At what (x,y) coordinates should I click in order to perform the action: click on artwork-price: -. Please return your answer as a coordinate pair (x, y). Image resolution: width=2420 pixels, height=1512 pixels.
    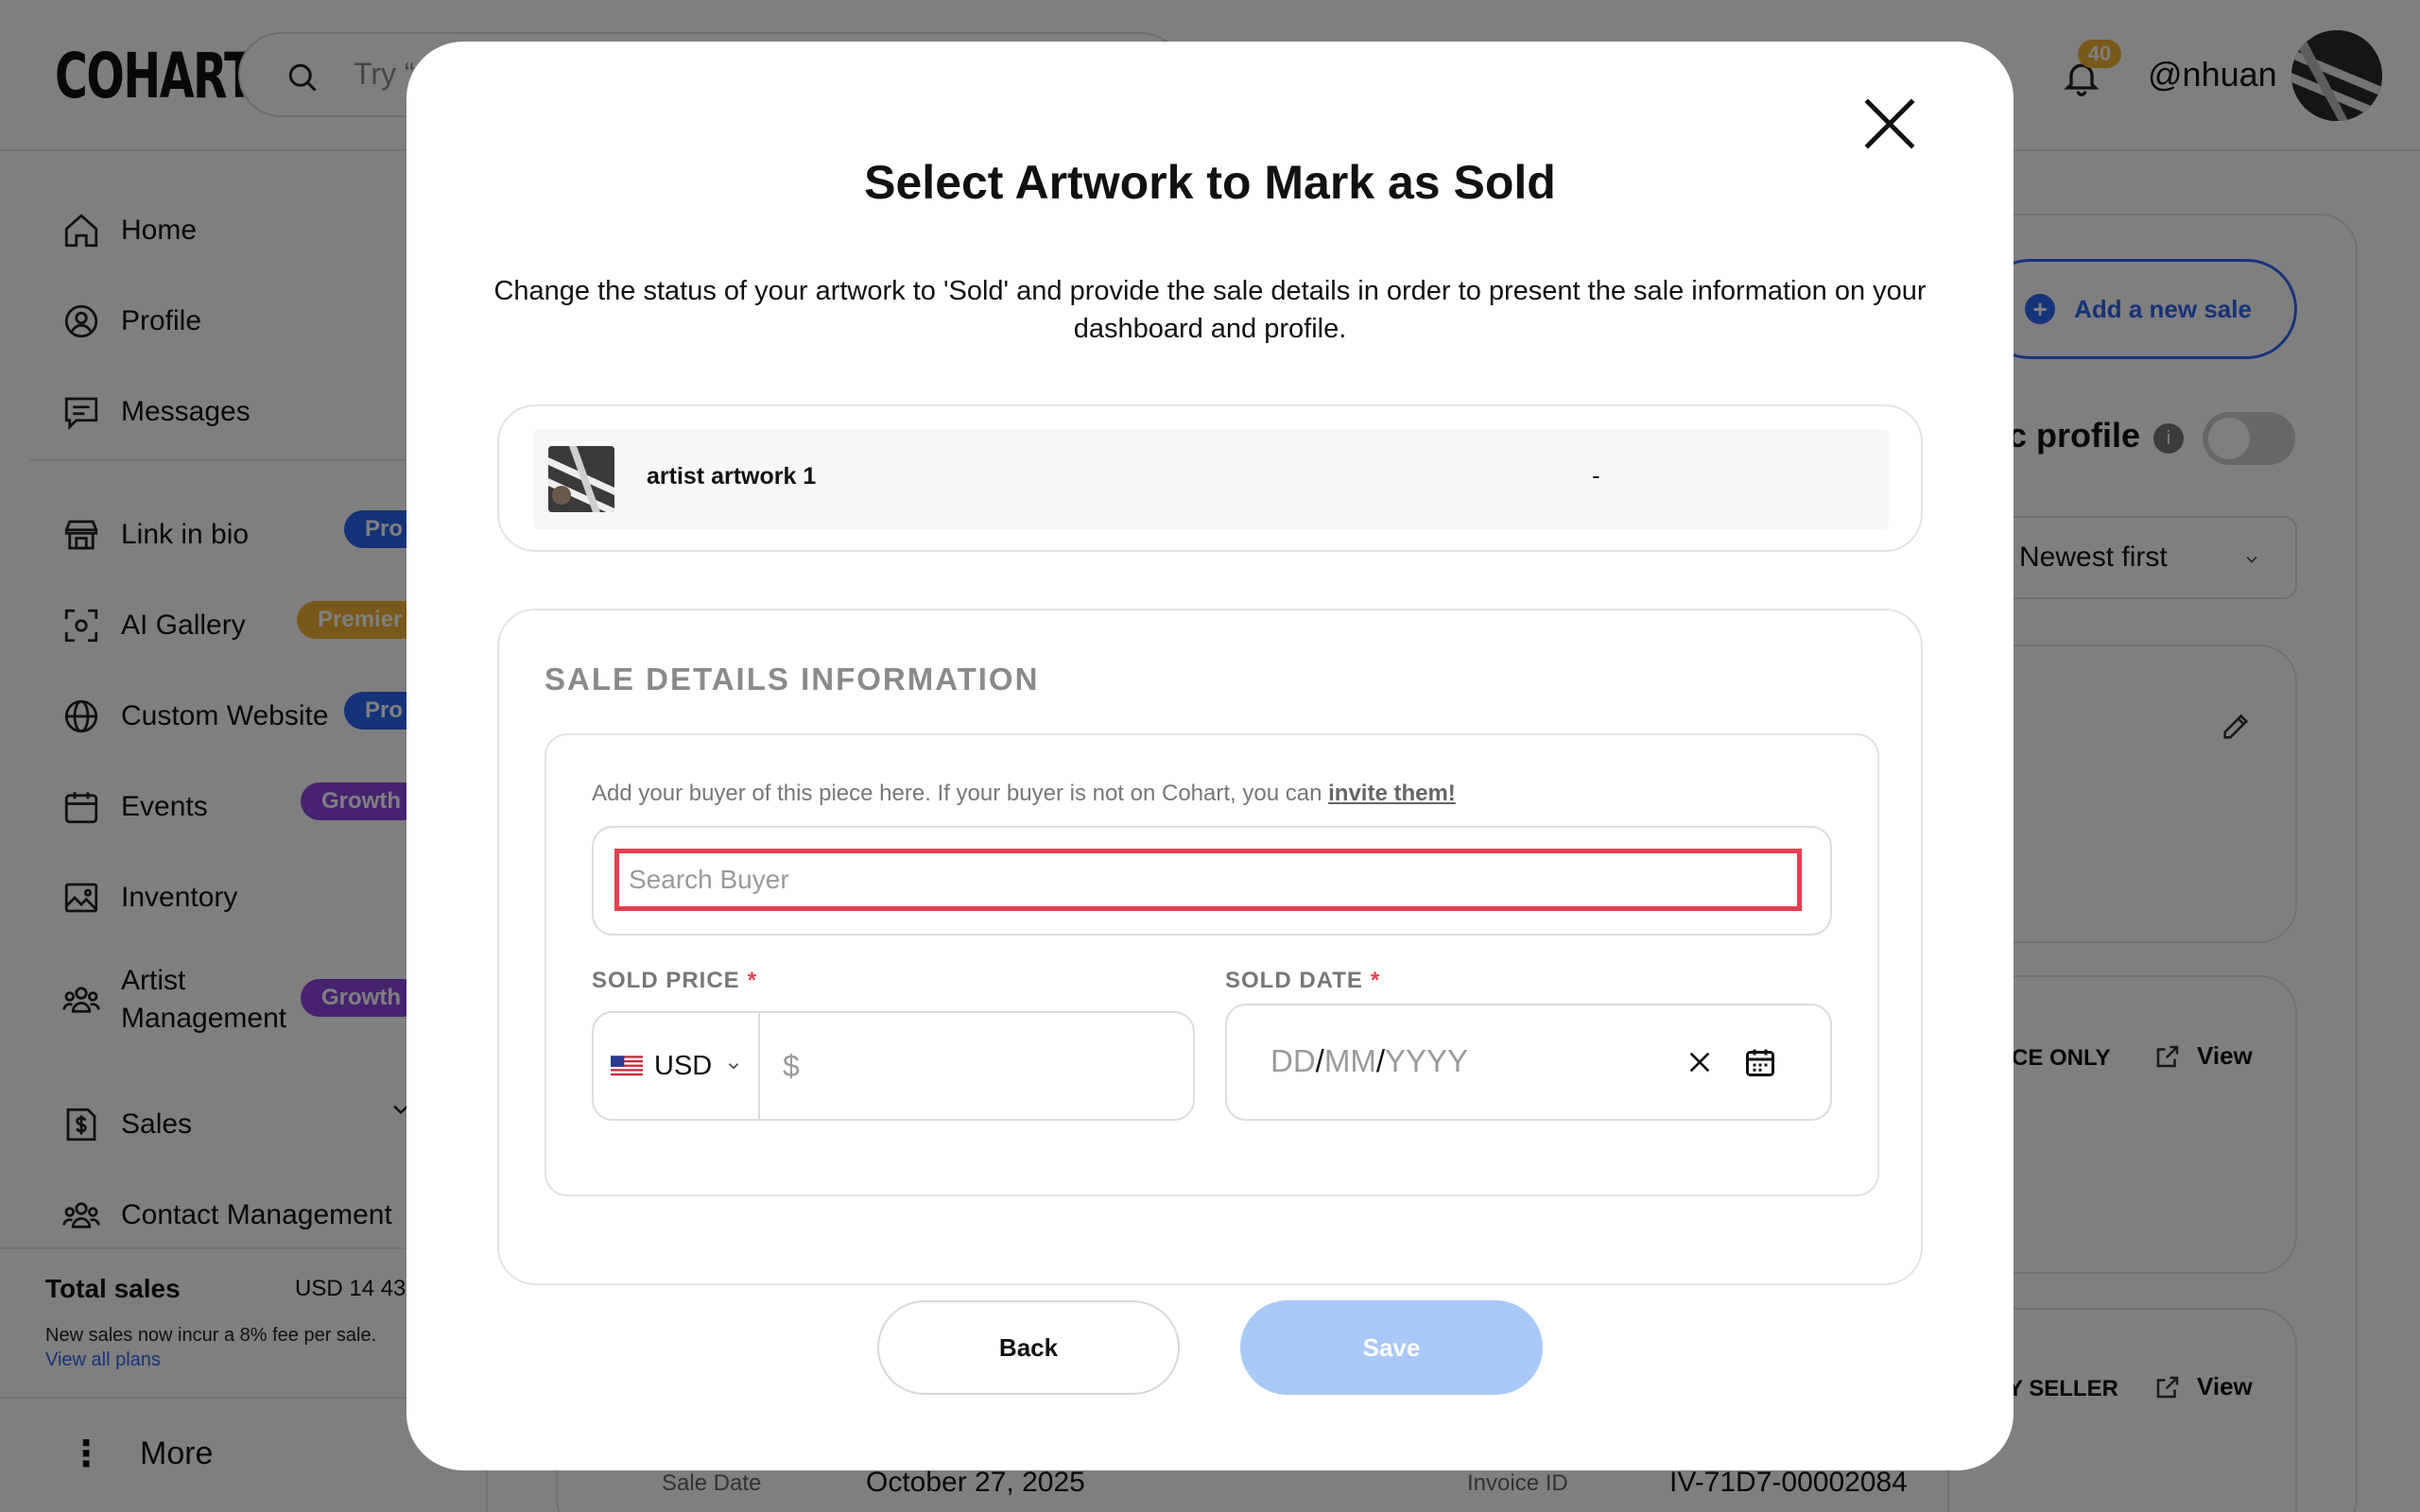
    Looking at the image, I should click on (1596, 475).